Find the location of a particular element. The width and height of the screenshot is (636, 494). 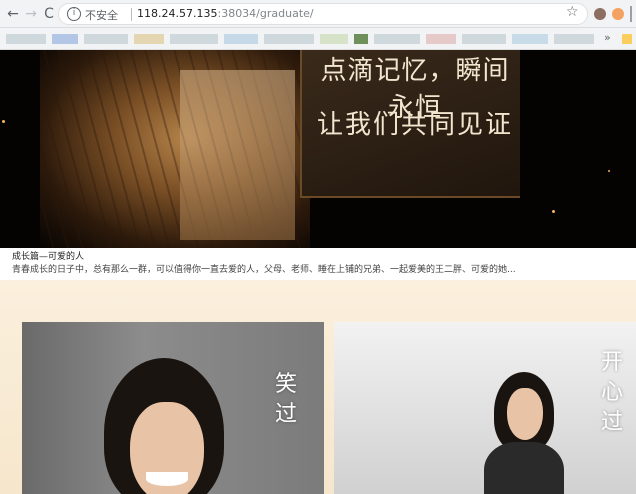

arrow-left-icon: ← is located at coordinates (13, 14).